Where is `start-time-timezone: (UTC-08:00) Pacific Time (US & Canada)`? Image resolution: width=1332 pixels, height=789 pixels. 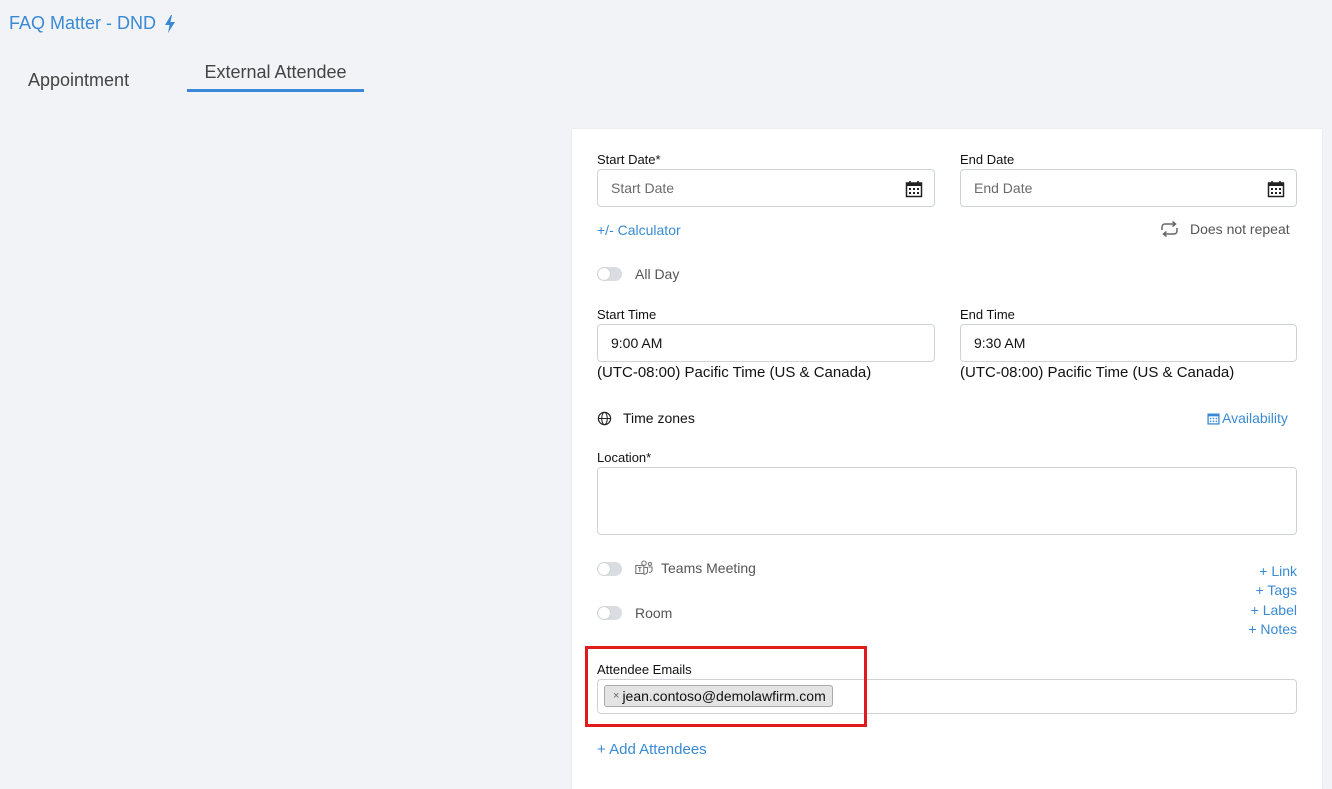 start-time-timezone: (UTC-08:00) Pacific Time (US & Canada) is located at coordinates (734, 372).